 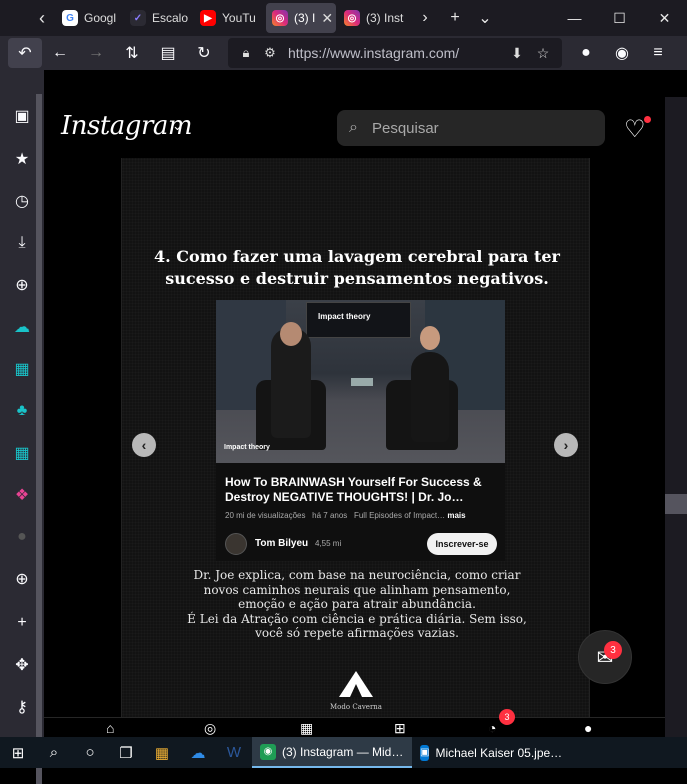 I want to click on back-icon: ←, so click(x=60, y=53).